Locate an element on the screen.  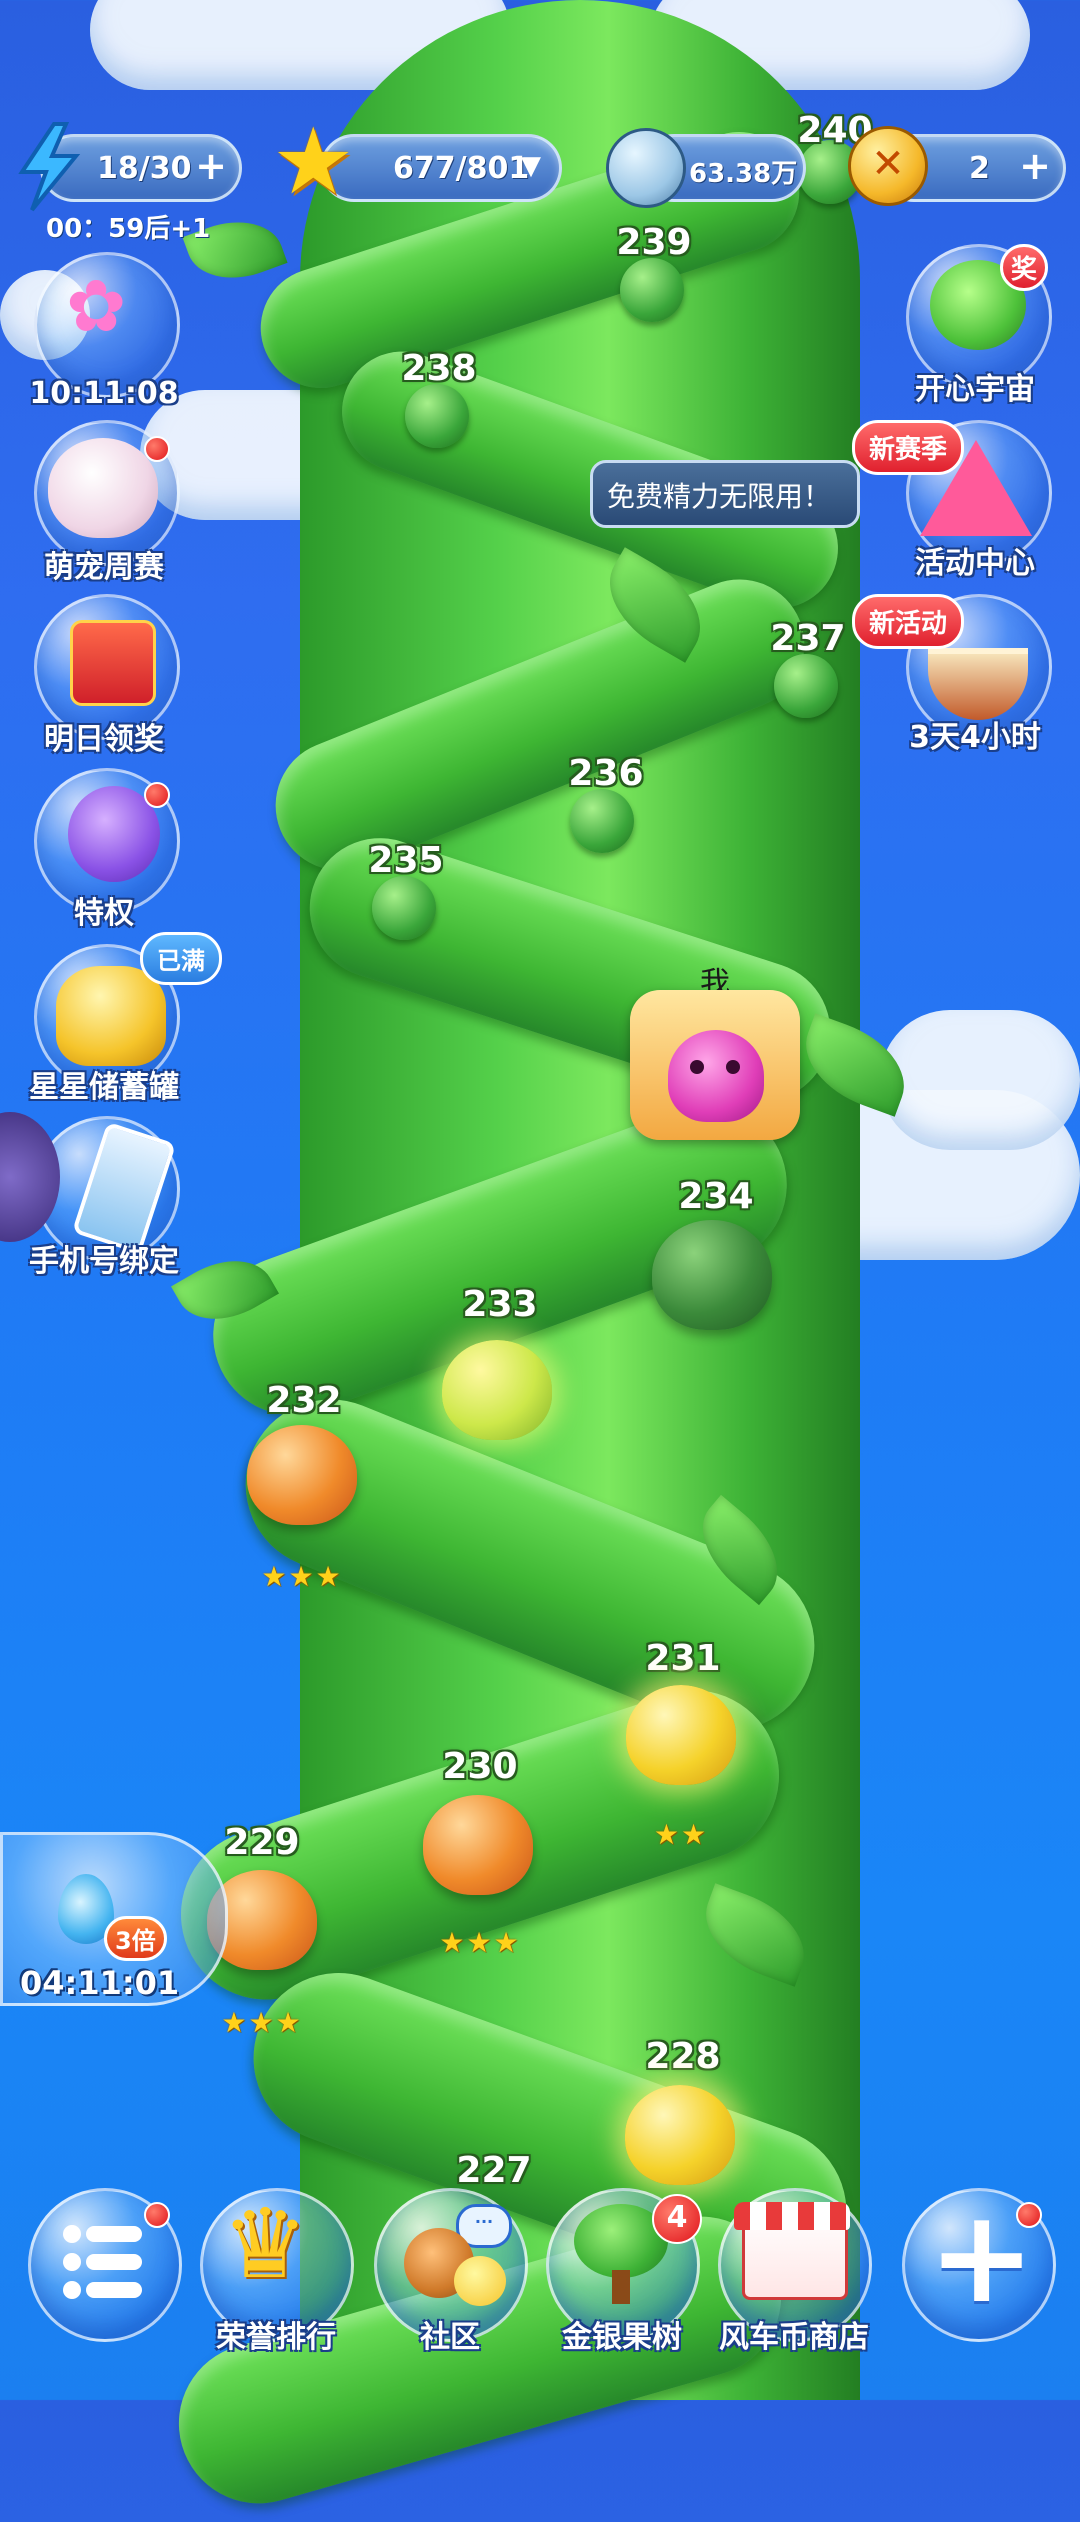
shop-awning is located at coordinates (792, 2216).